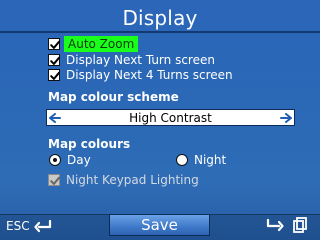 The width and height of the screenshot is (320, 240). What do you see at coordinates (89, 144) in the screenshot?
I see `map-colours-heading: Map colours` at bounding box center [89, 144].